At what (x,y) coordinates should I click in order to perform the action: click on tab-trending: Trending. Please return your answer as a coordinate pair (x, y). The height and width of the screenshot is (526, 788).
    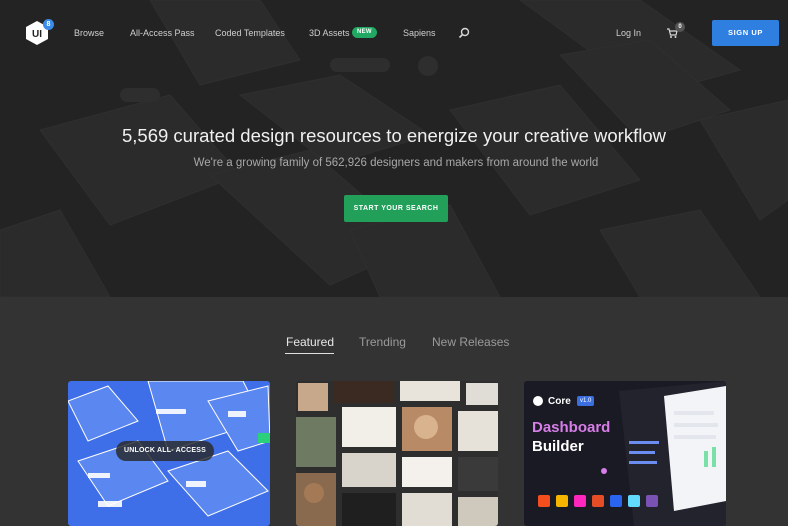
    Looking at the image, I should click on (382, 342).